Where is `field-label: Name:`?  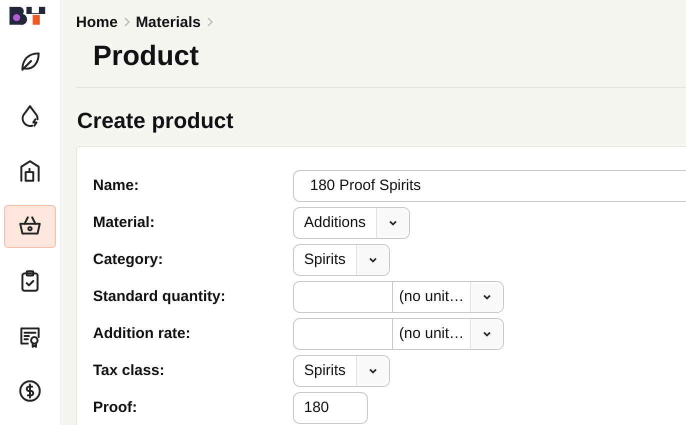
field-label: Name: is located at coordinates (116, 185).